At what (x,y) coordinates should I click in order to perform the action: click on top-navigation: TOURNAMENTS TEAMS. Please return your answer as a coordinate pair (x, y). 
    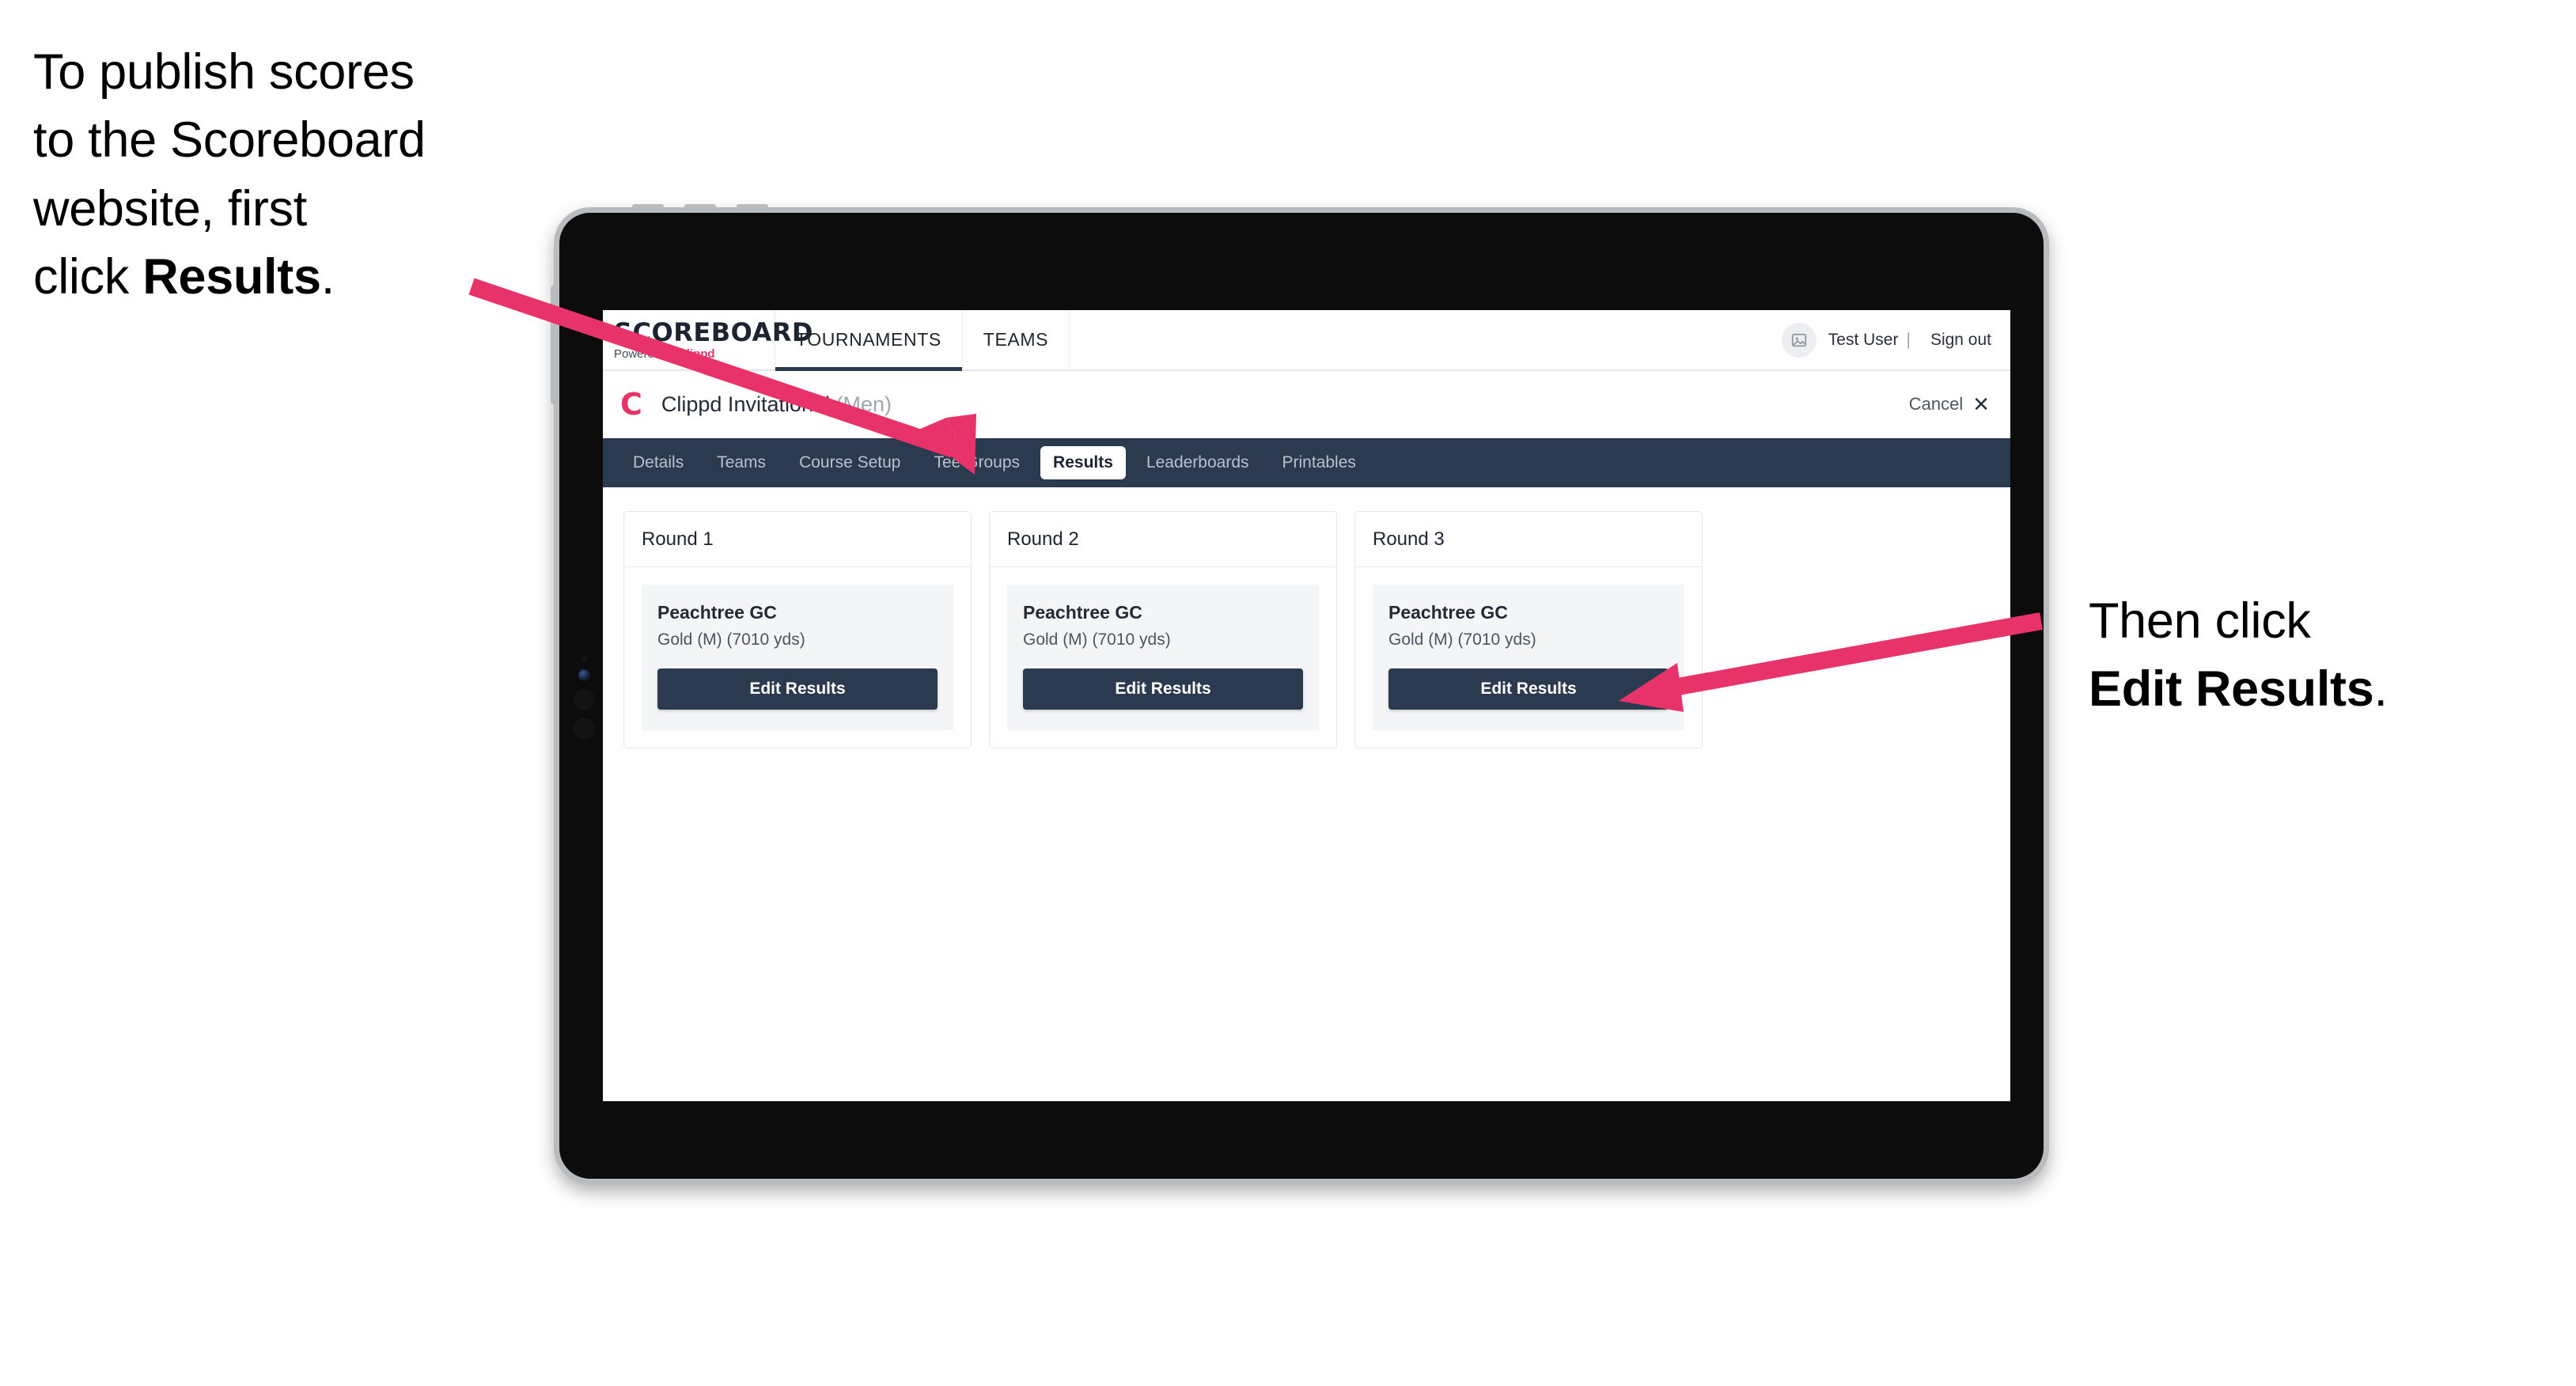
    Looking at the image, I should click on (922, 340).